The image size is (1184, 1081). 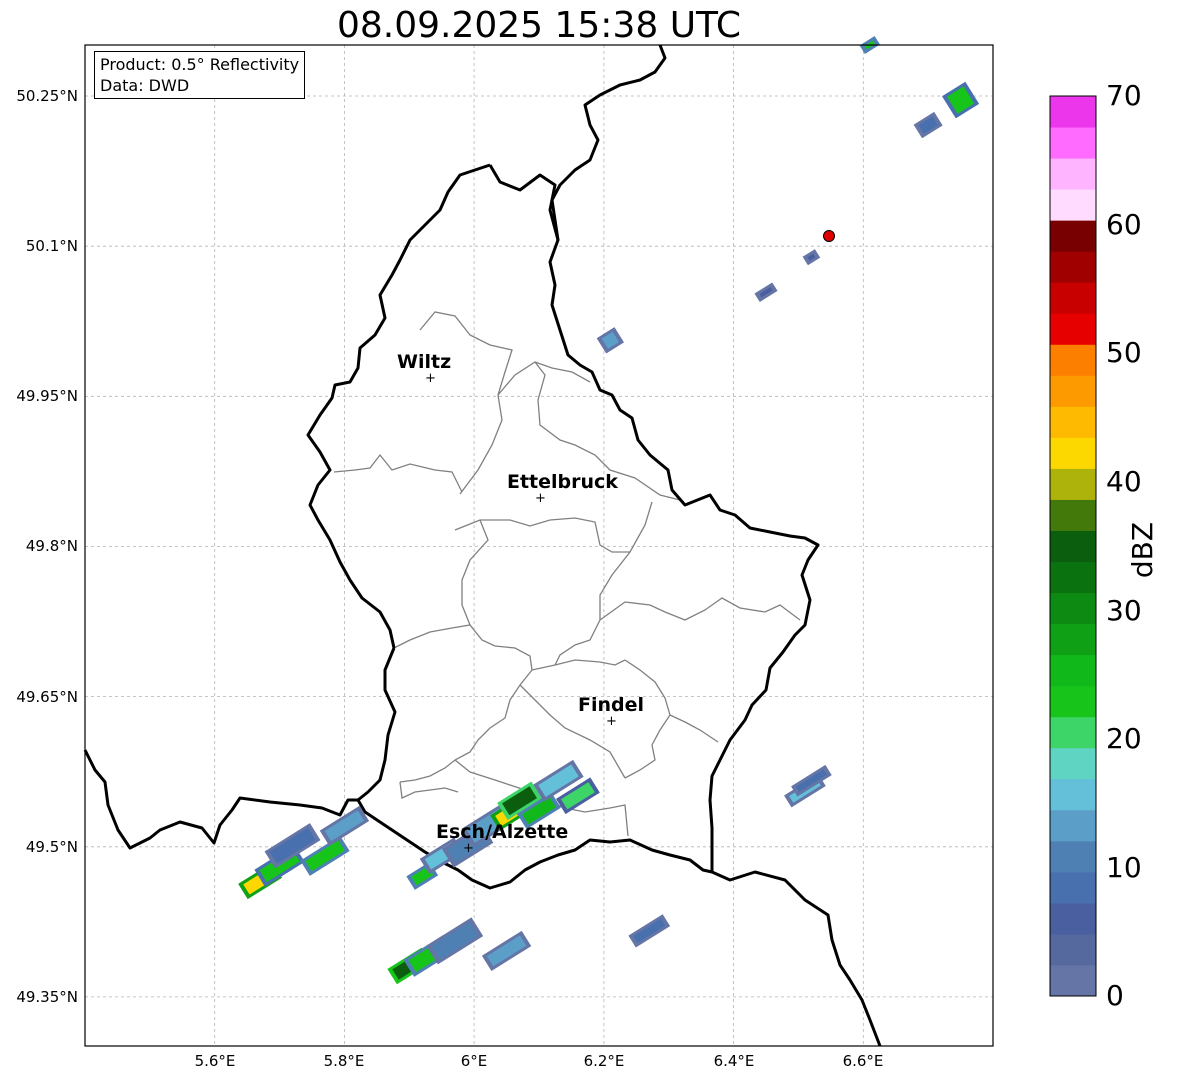 What do you see at coordinates (734, 1061) in the screenshot?
I see `x-tick-label: 6.4°E` at bounding box center [734, 1061].